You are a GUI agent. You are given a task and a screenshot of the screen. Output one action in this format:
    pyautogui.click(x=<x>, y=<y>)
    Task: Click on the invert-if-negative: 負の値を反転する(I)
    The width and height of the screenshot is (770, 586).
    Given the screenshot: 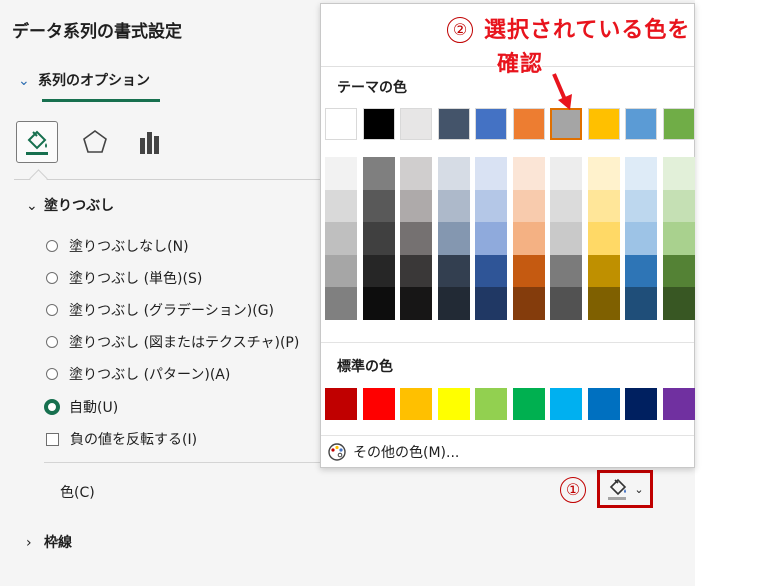 What is the action you would take?
    pyautogui.click(x=121, y=439)
    